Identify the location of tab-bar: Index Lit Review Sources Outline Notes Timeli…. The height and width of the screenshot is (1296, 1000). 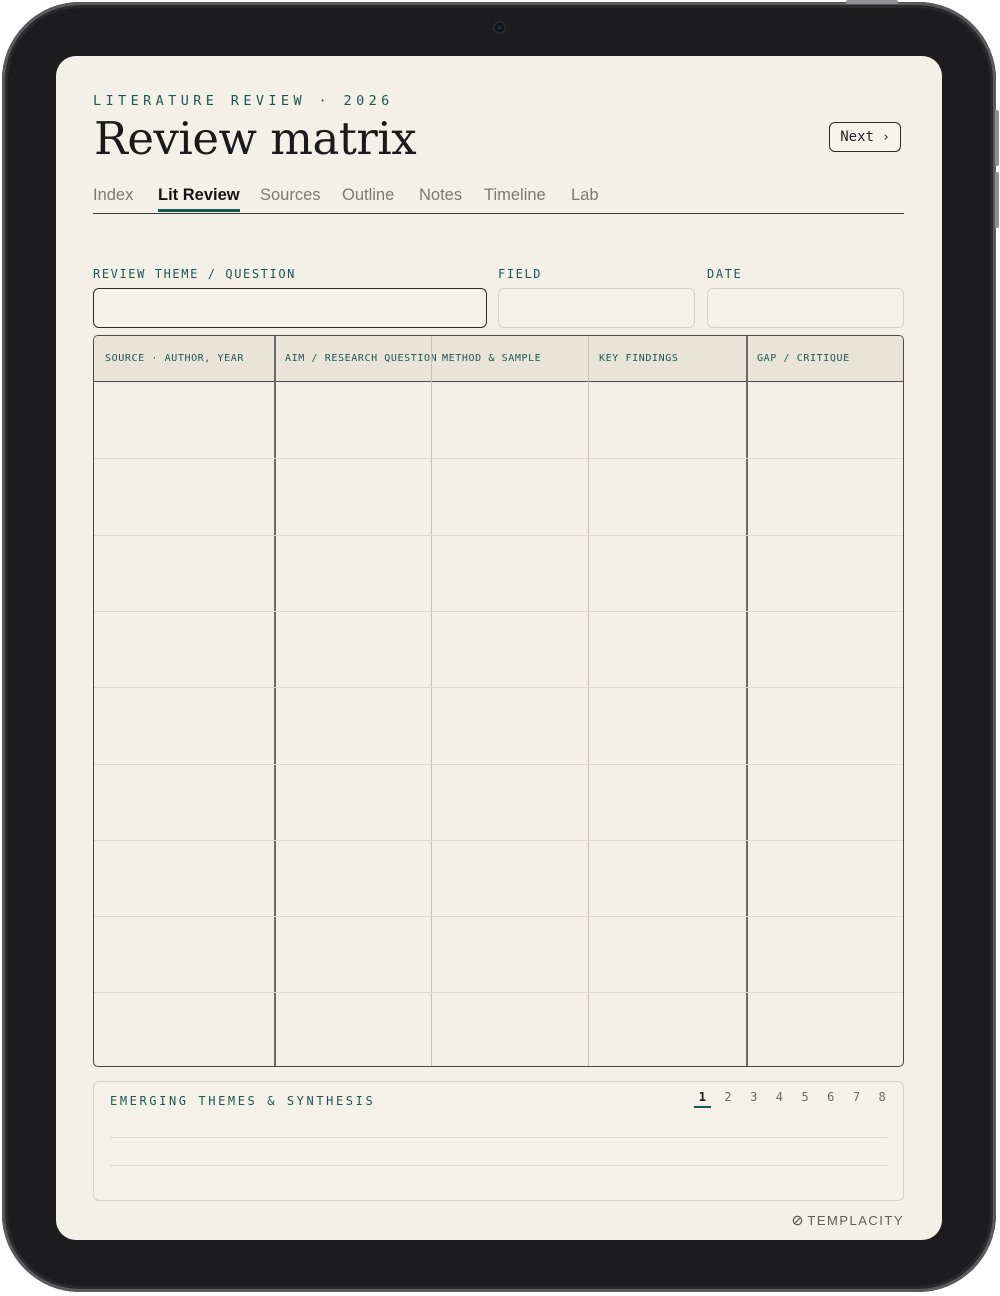
(498, 200).